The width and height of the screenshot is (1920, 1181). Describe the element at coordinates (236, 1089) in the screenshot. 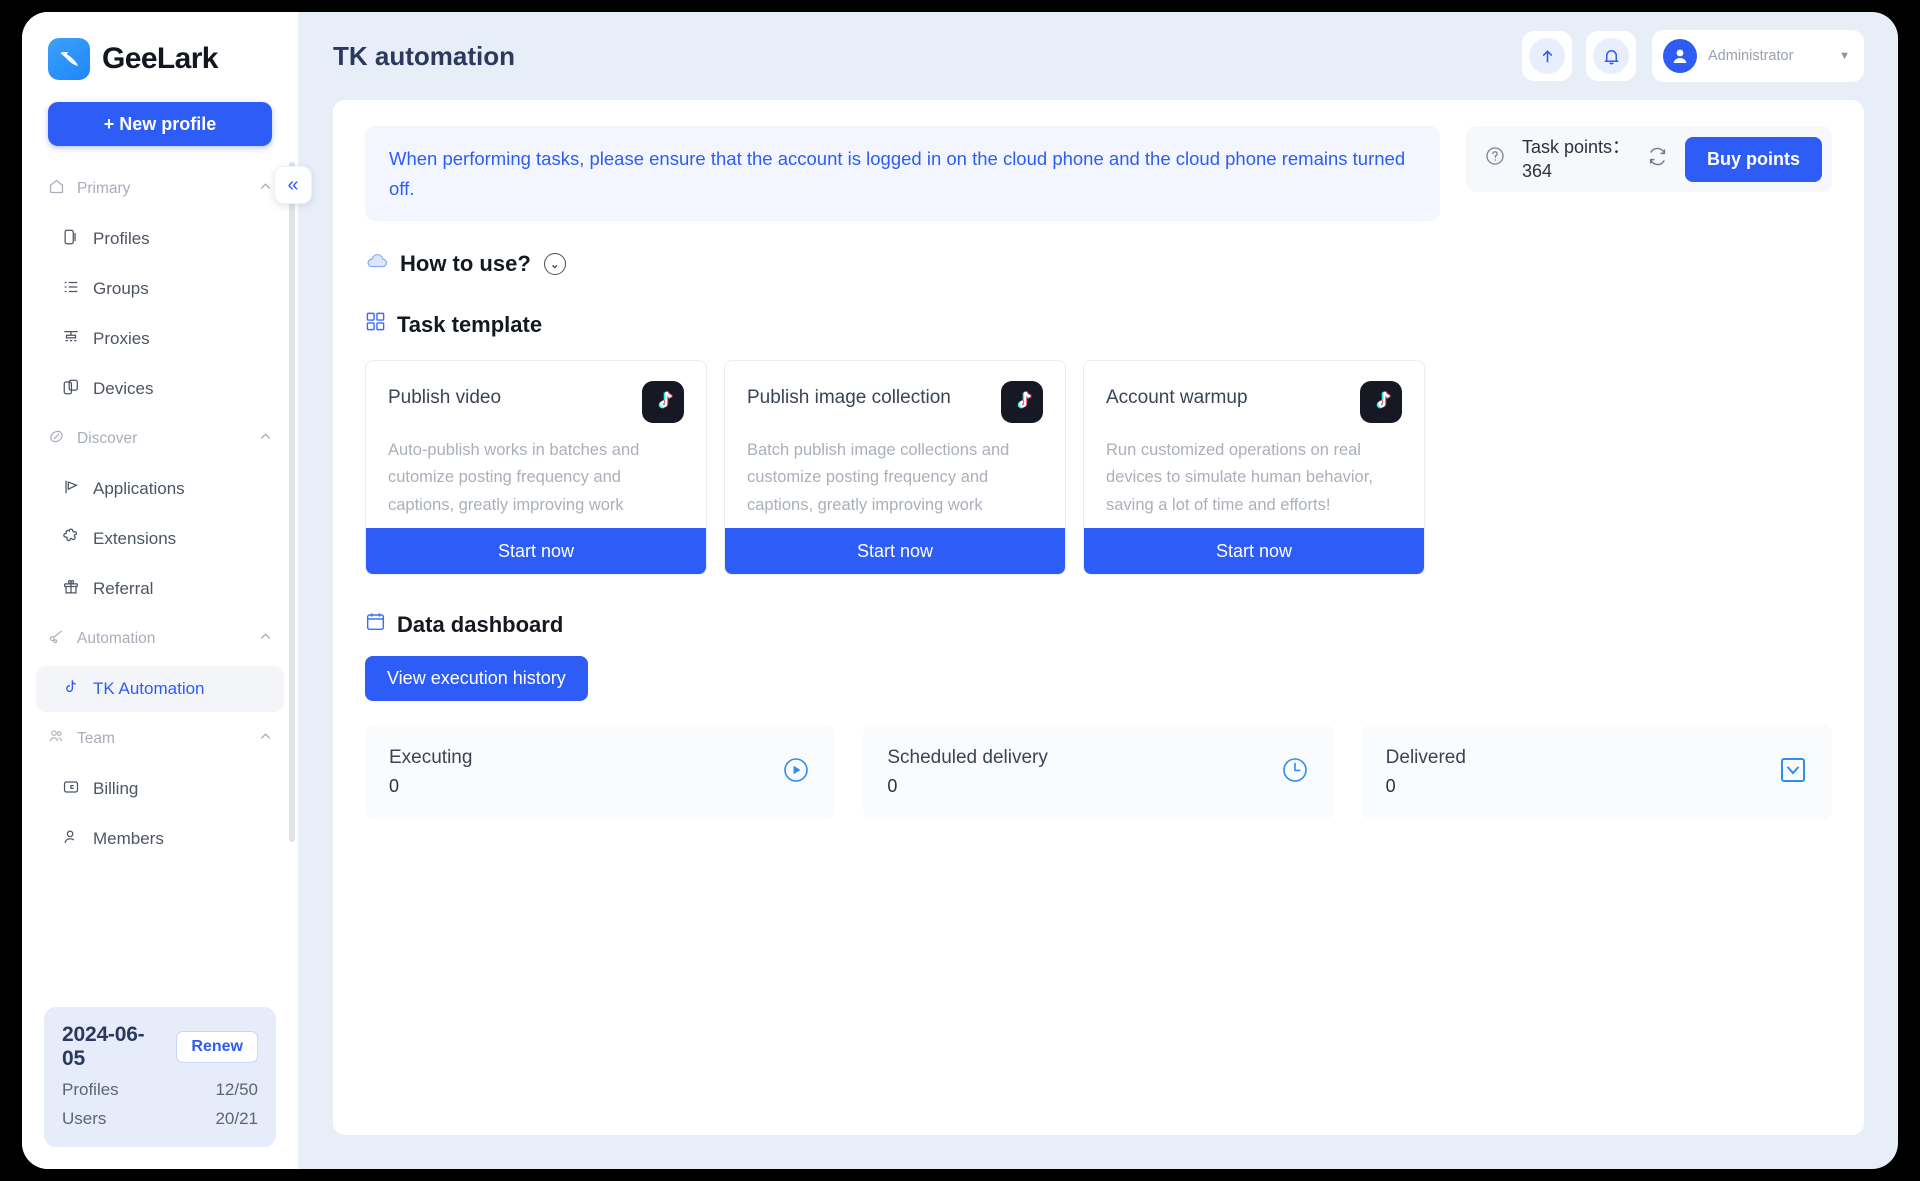

I see `plan-row-value: 12/50` at that location.